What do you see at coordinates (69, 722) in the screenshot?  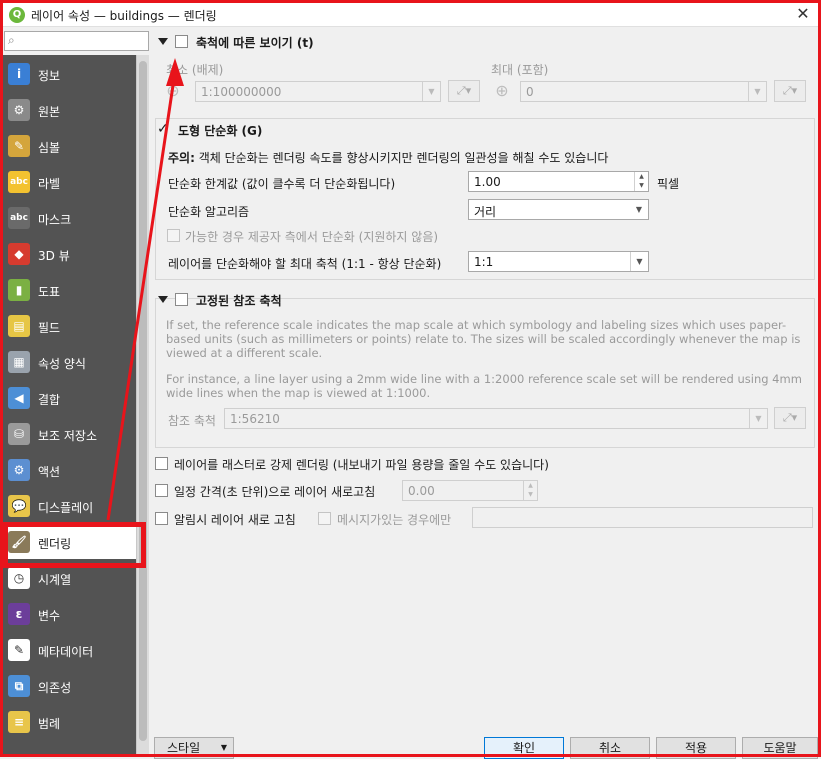 I see `sidebar-item-18: ≡ 범례` at bounding box center [69, 722].